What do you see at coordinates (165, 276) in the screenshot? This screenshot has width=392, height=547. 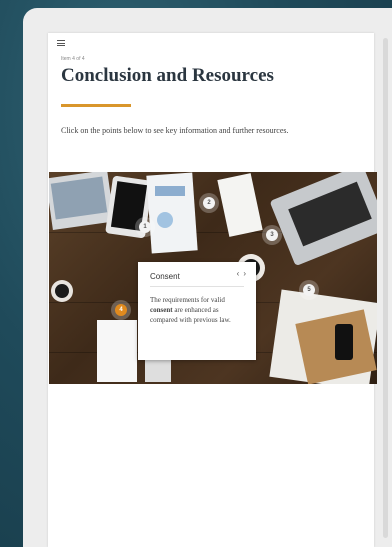 I see `popup-title: Consent` at bounding box center [165, 276].